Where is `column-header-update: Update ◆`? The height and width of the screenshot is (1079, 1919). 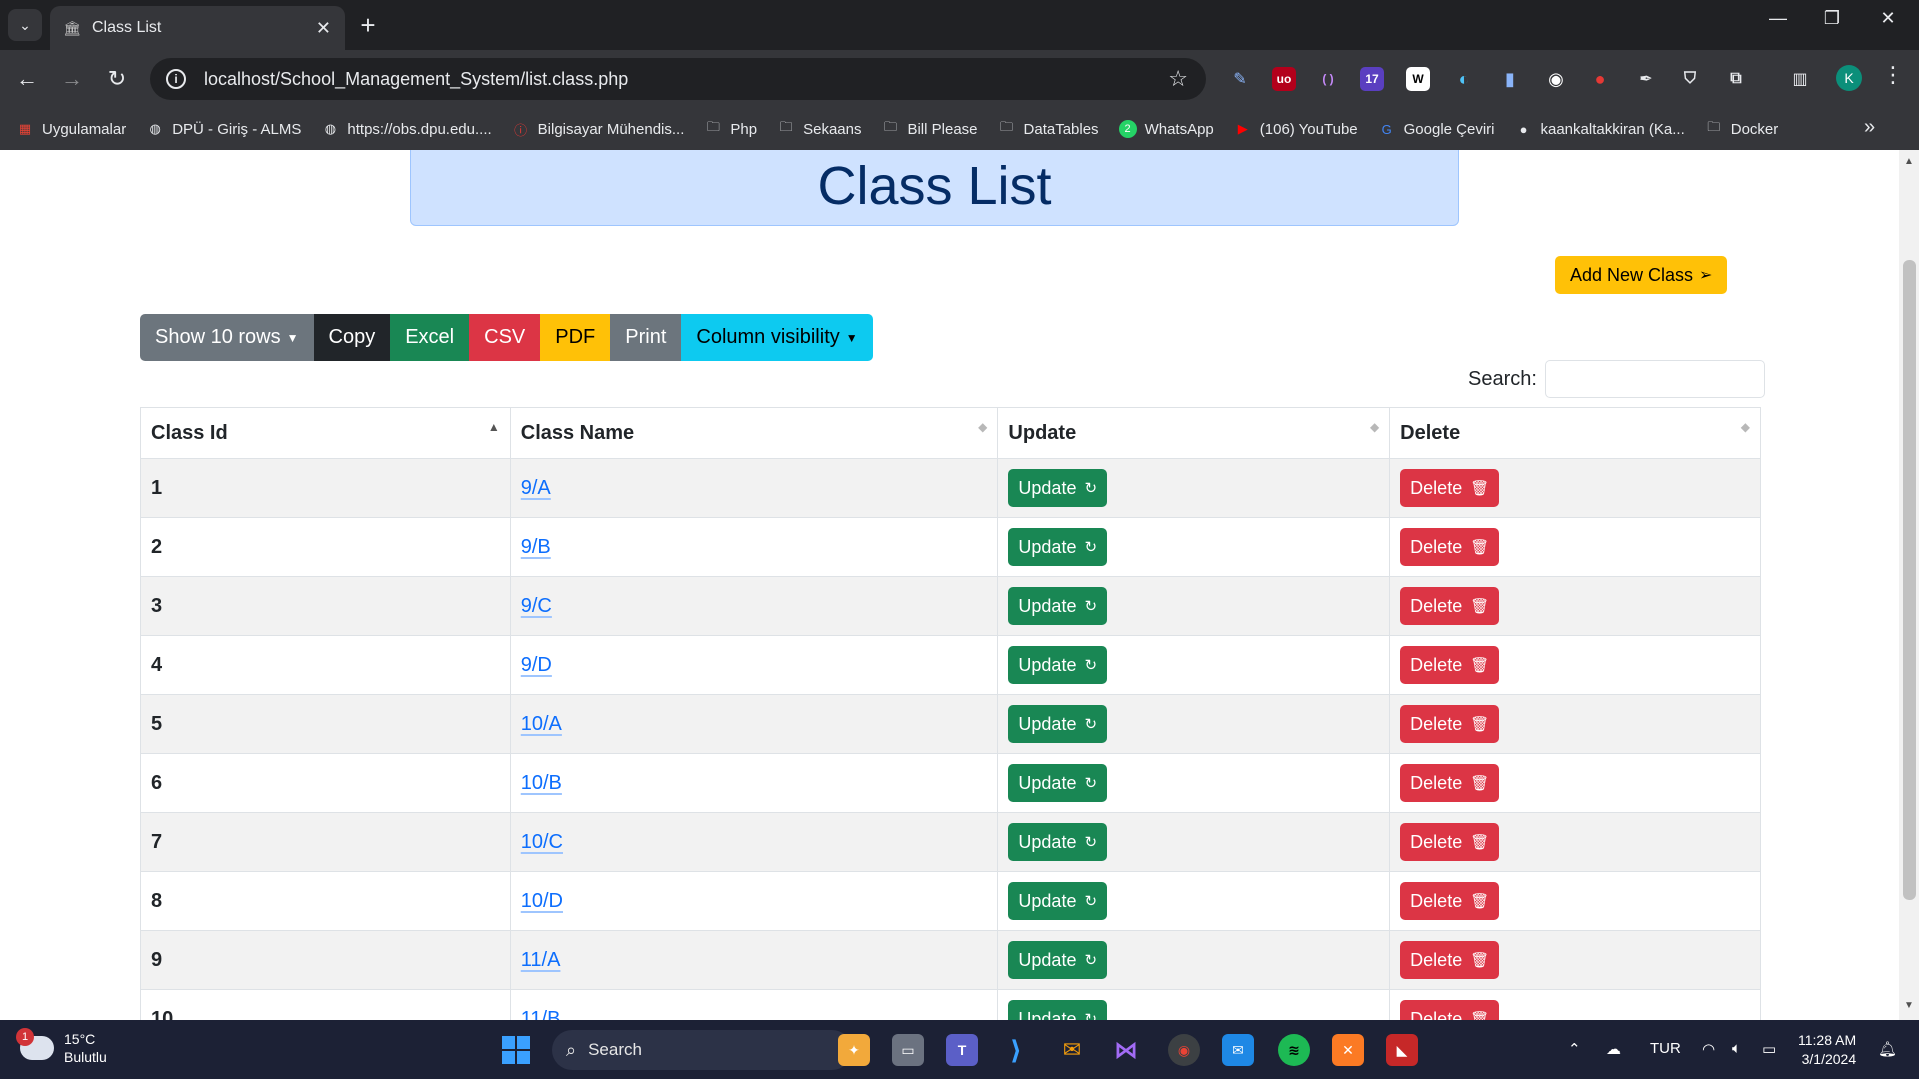
column-header-update: Update ◆ is located at coordinates (1194, 433).